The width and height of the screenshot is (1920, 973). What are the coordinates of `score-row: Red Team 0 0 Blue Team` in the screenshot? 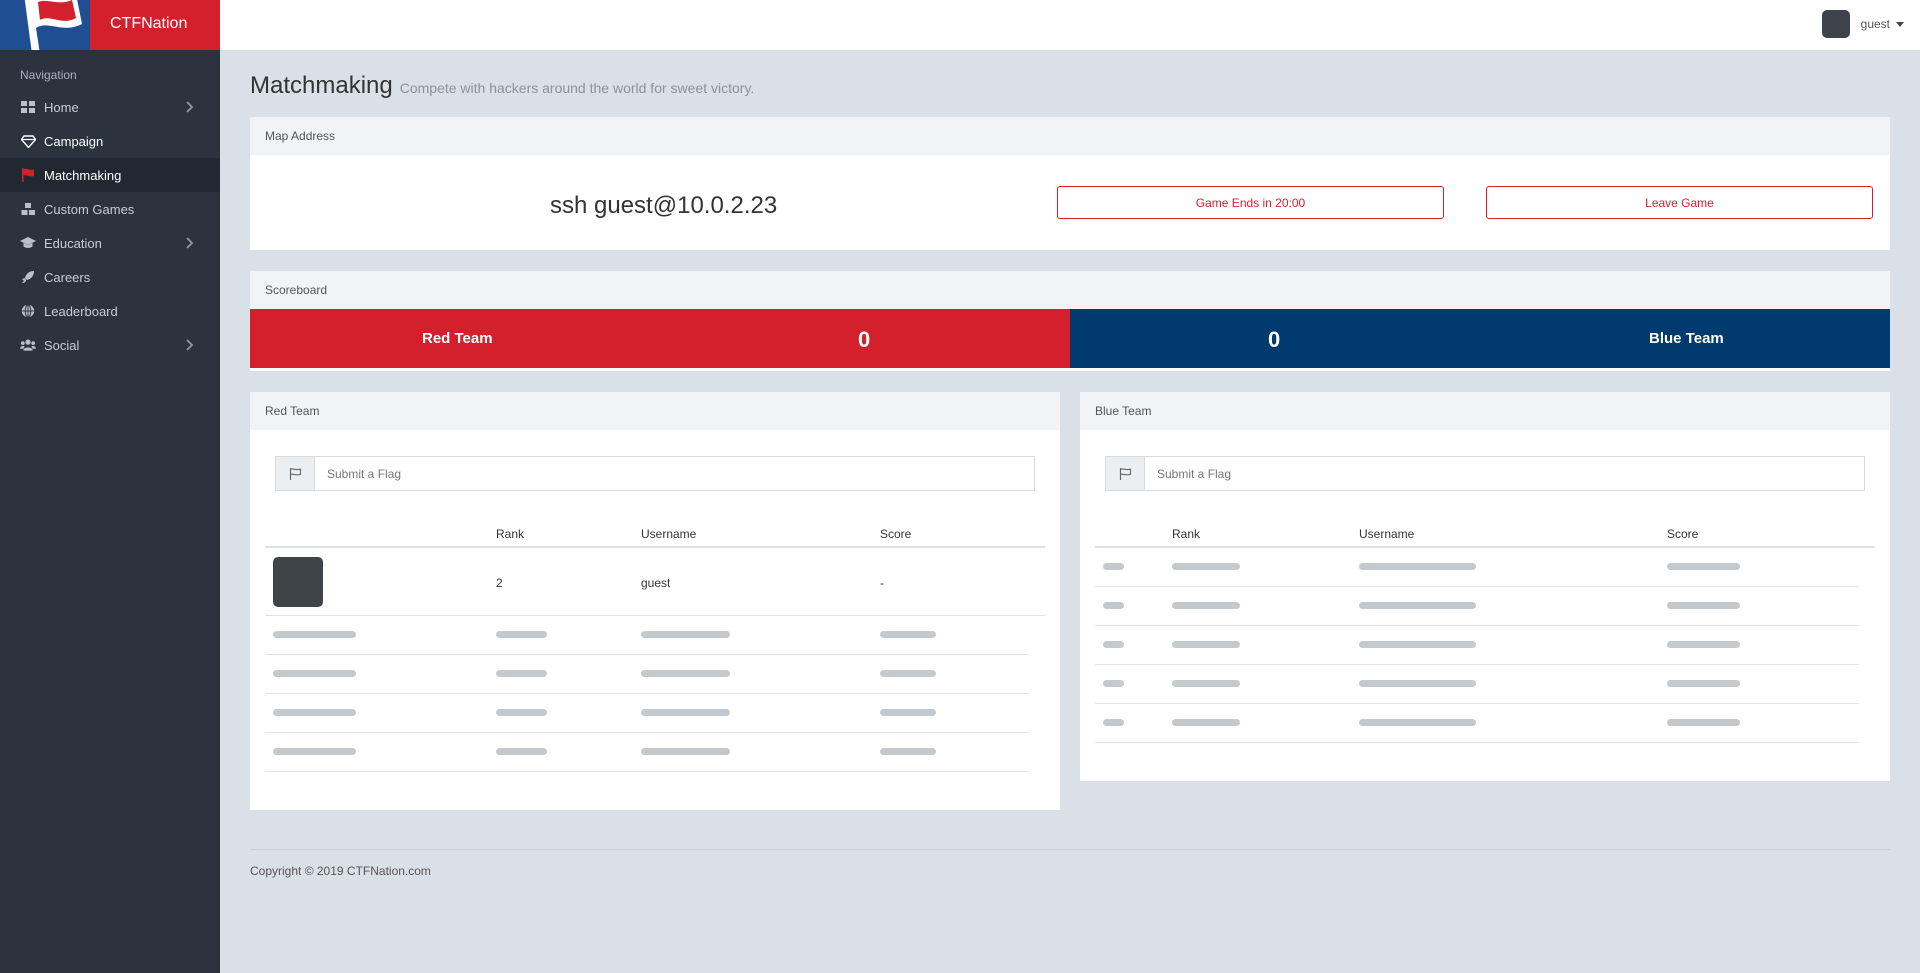 It's located at (1070, 338).